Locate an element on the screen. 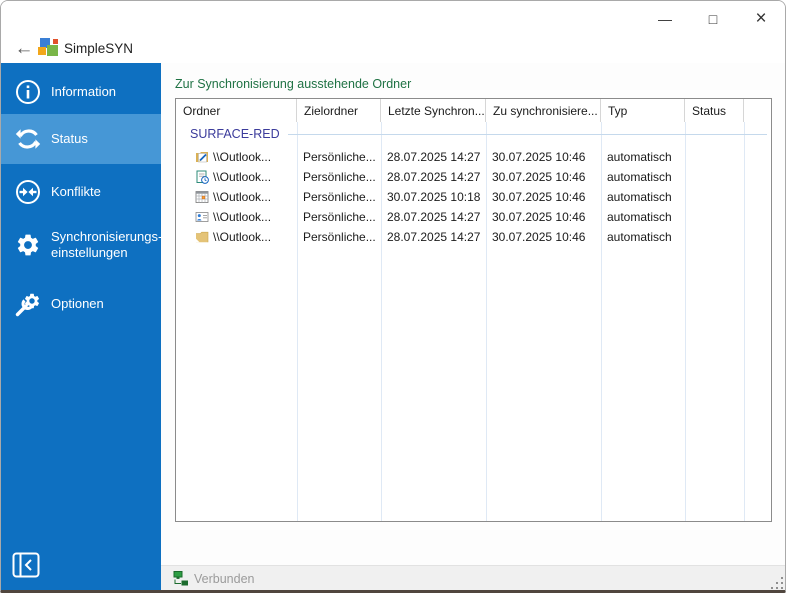 The height and width of the screenshot is (593, 786). sidebar-item-optionen: Optionen is located at coordinates (81, 304).